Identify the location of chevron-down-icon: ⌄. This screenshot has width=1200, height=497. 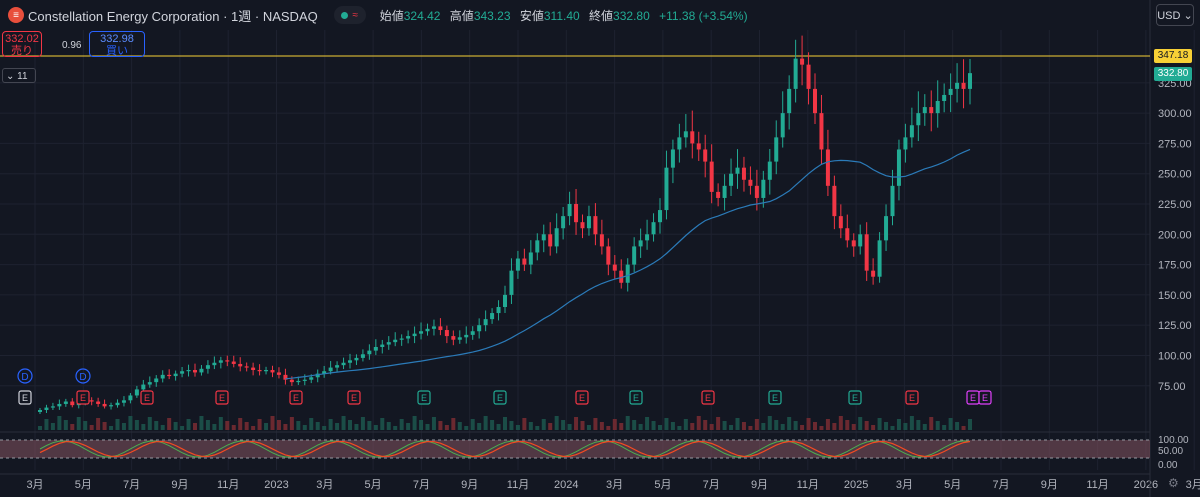
(1188, 16).